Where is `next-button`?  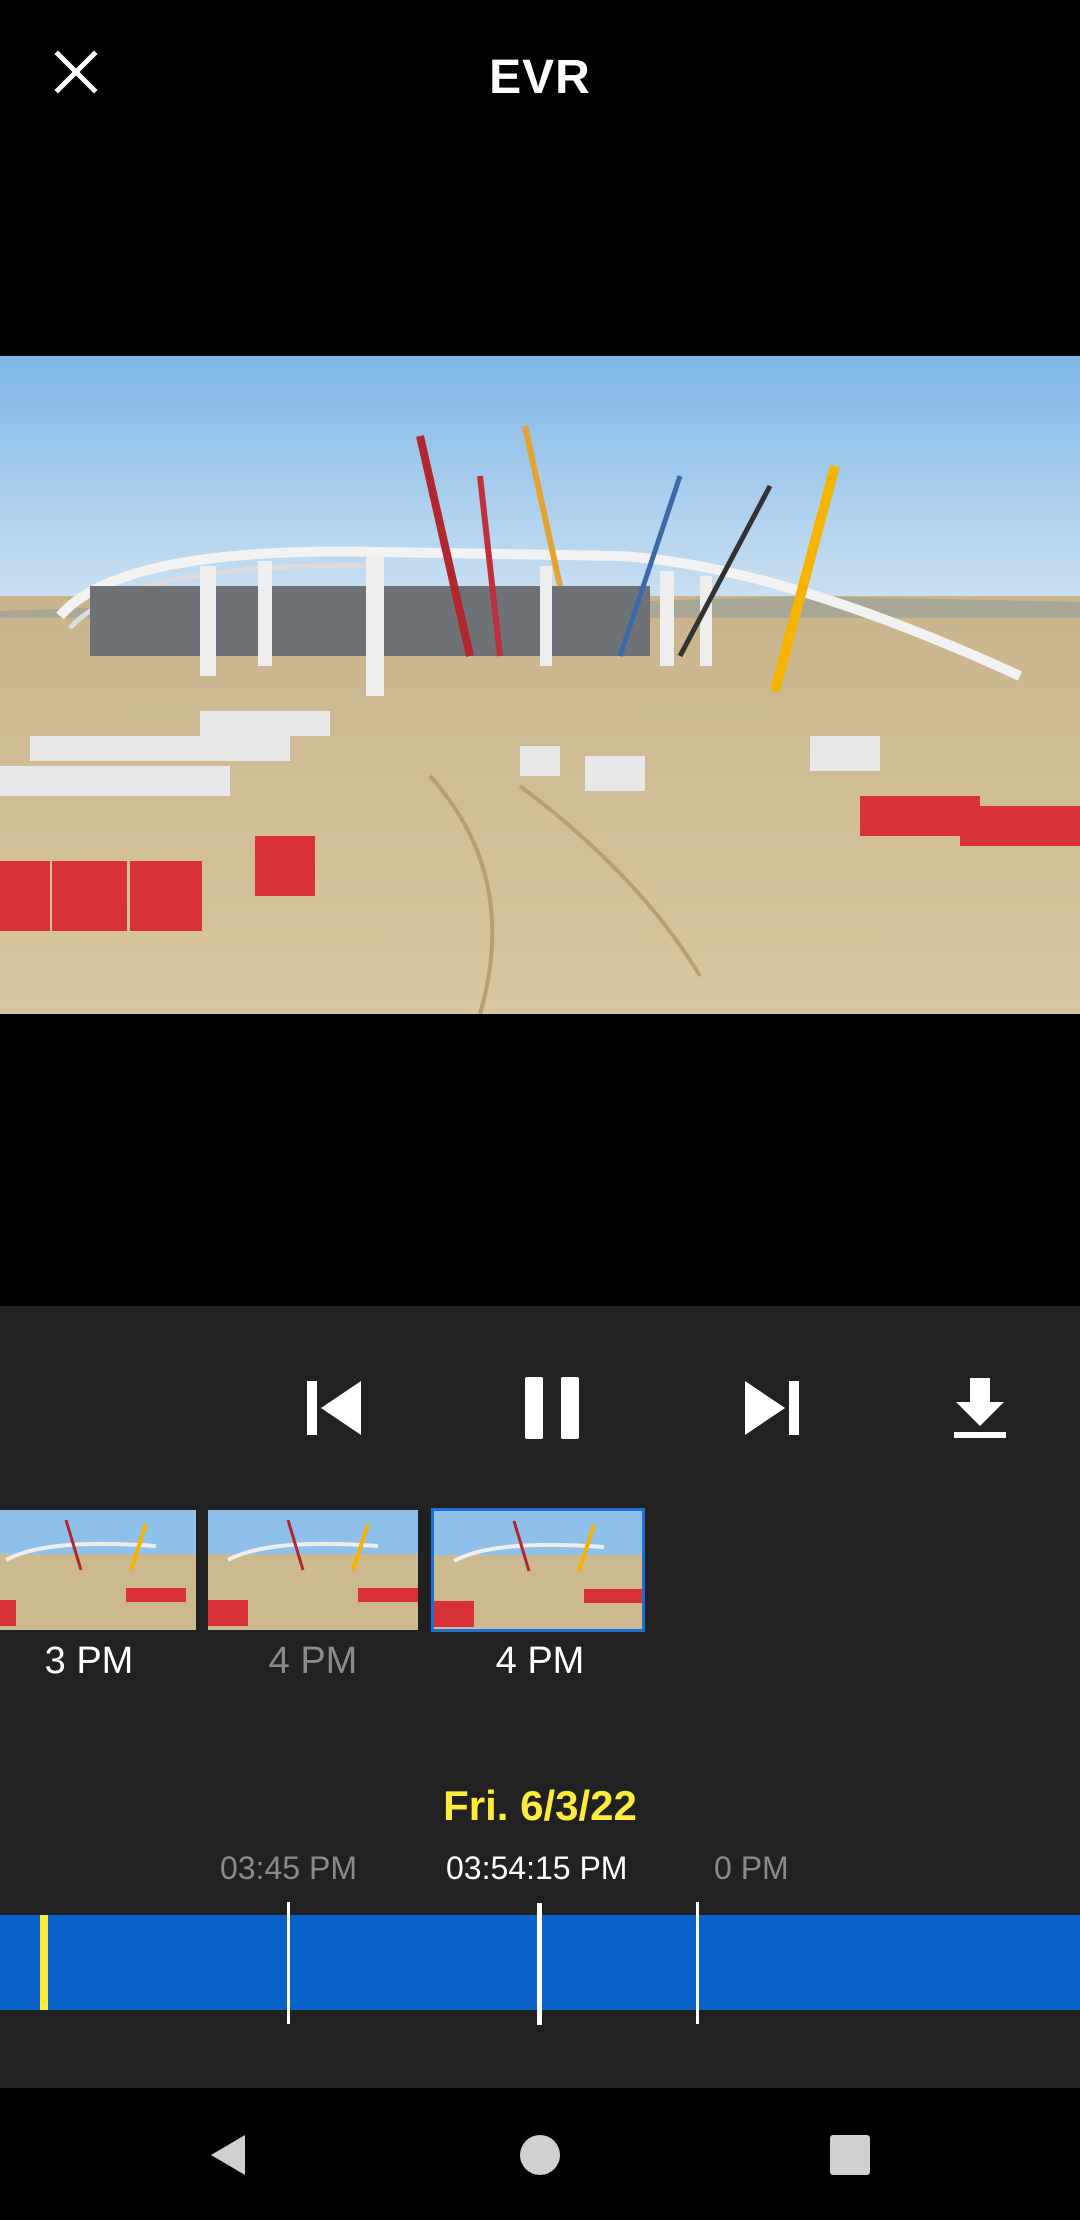
next-button is located at coordinates (772, 1408).